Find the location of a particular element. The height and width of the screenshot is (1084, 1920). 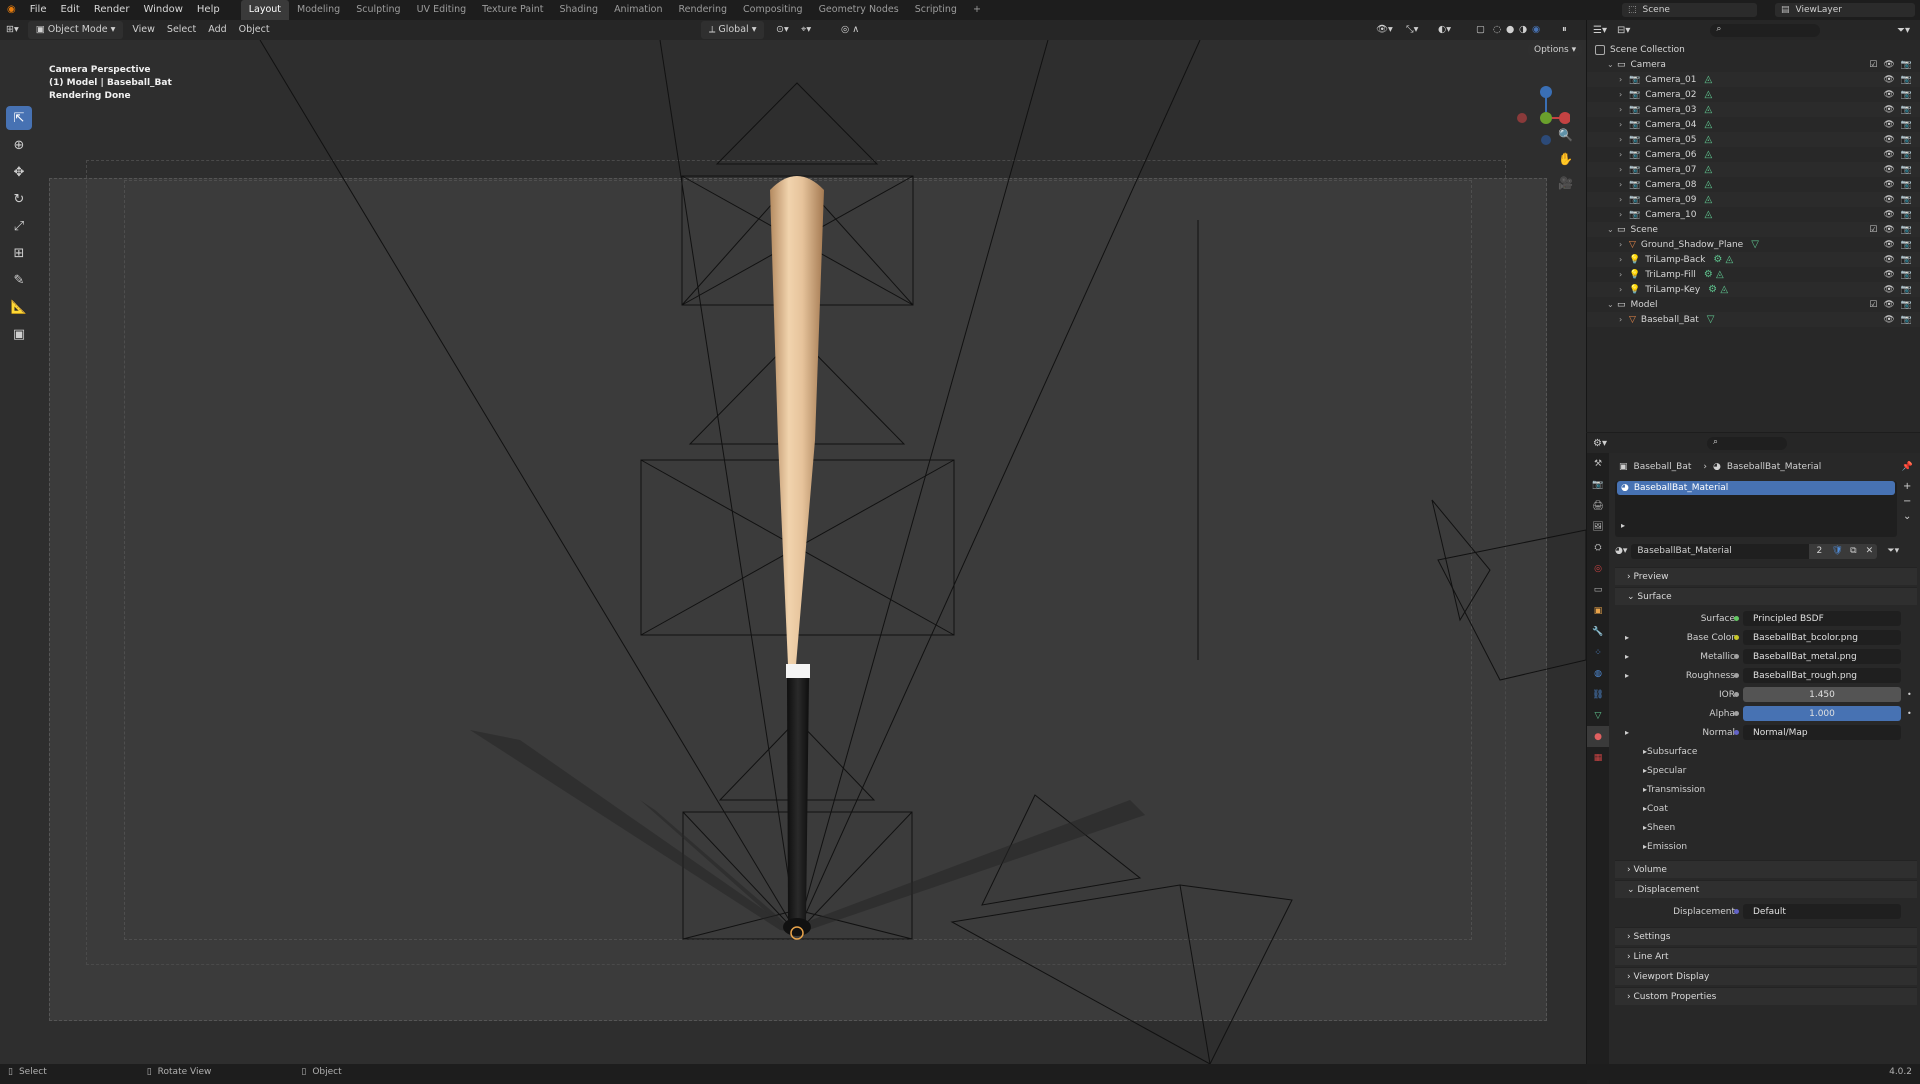

properties-editor-icon: ⚙▾ is located at coordinates (1600, 443).